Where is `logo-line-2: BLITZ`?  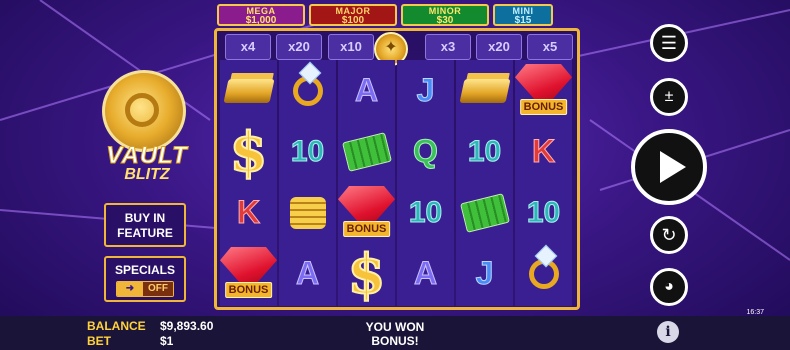 logo-line-2: BLITZ is located at coordinates (147, 174).